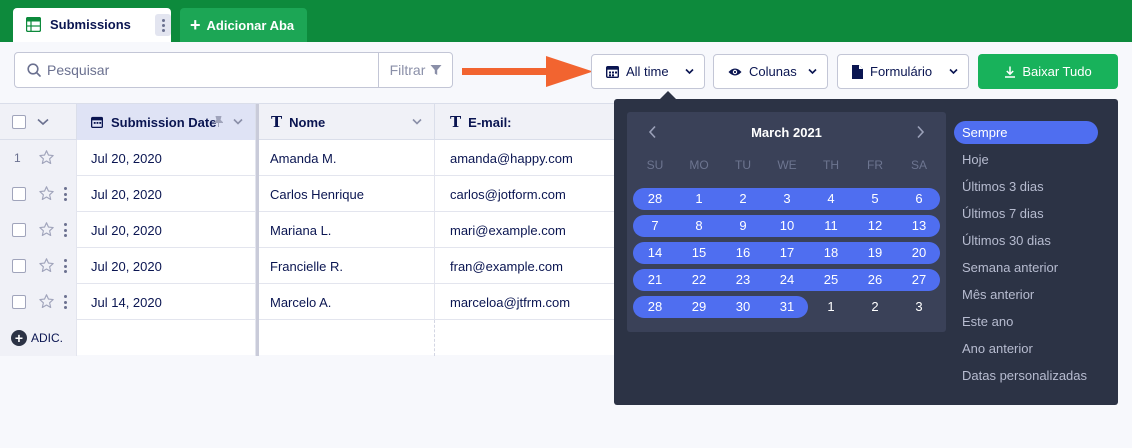  What do you see at coordinates (831, 226) in the screenshot?
I see `calendar-day: 11` at bounding box center [831, 226].